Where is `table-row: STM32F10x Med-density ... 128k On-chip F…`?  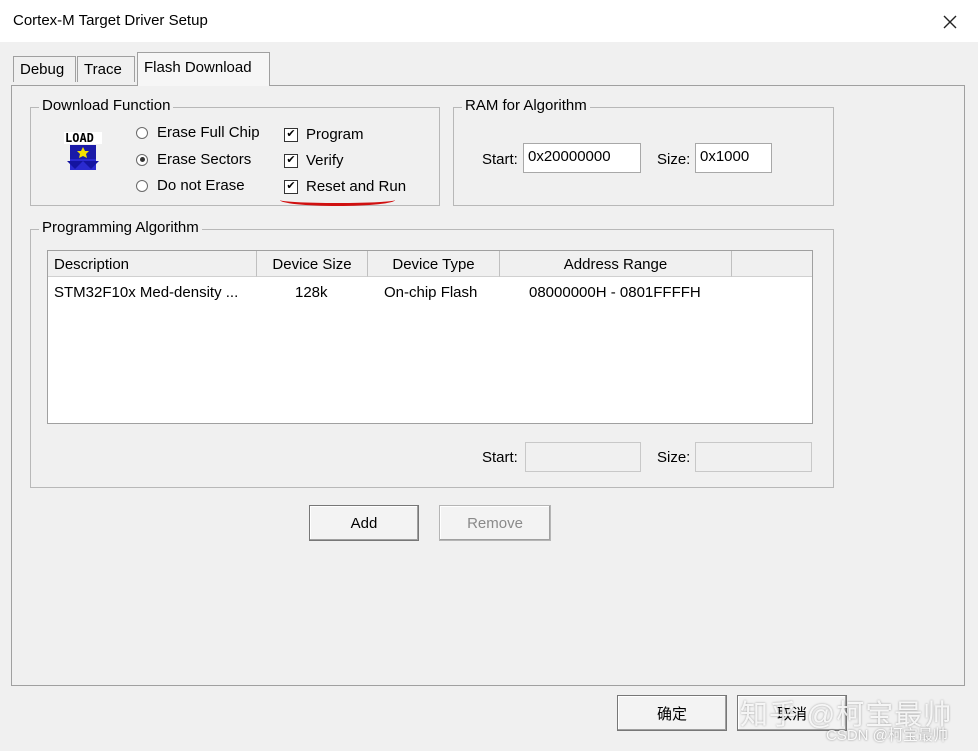 table-row: STM32F10x Med-density ... 128k On-chip F… is located at coordinates (430, 293).